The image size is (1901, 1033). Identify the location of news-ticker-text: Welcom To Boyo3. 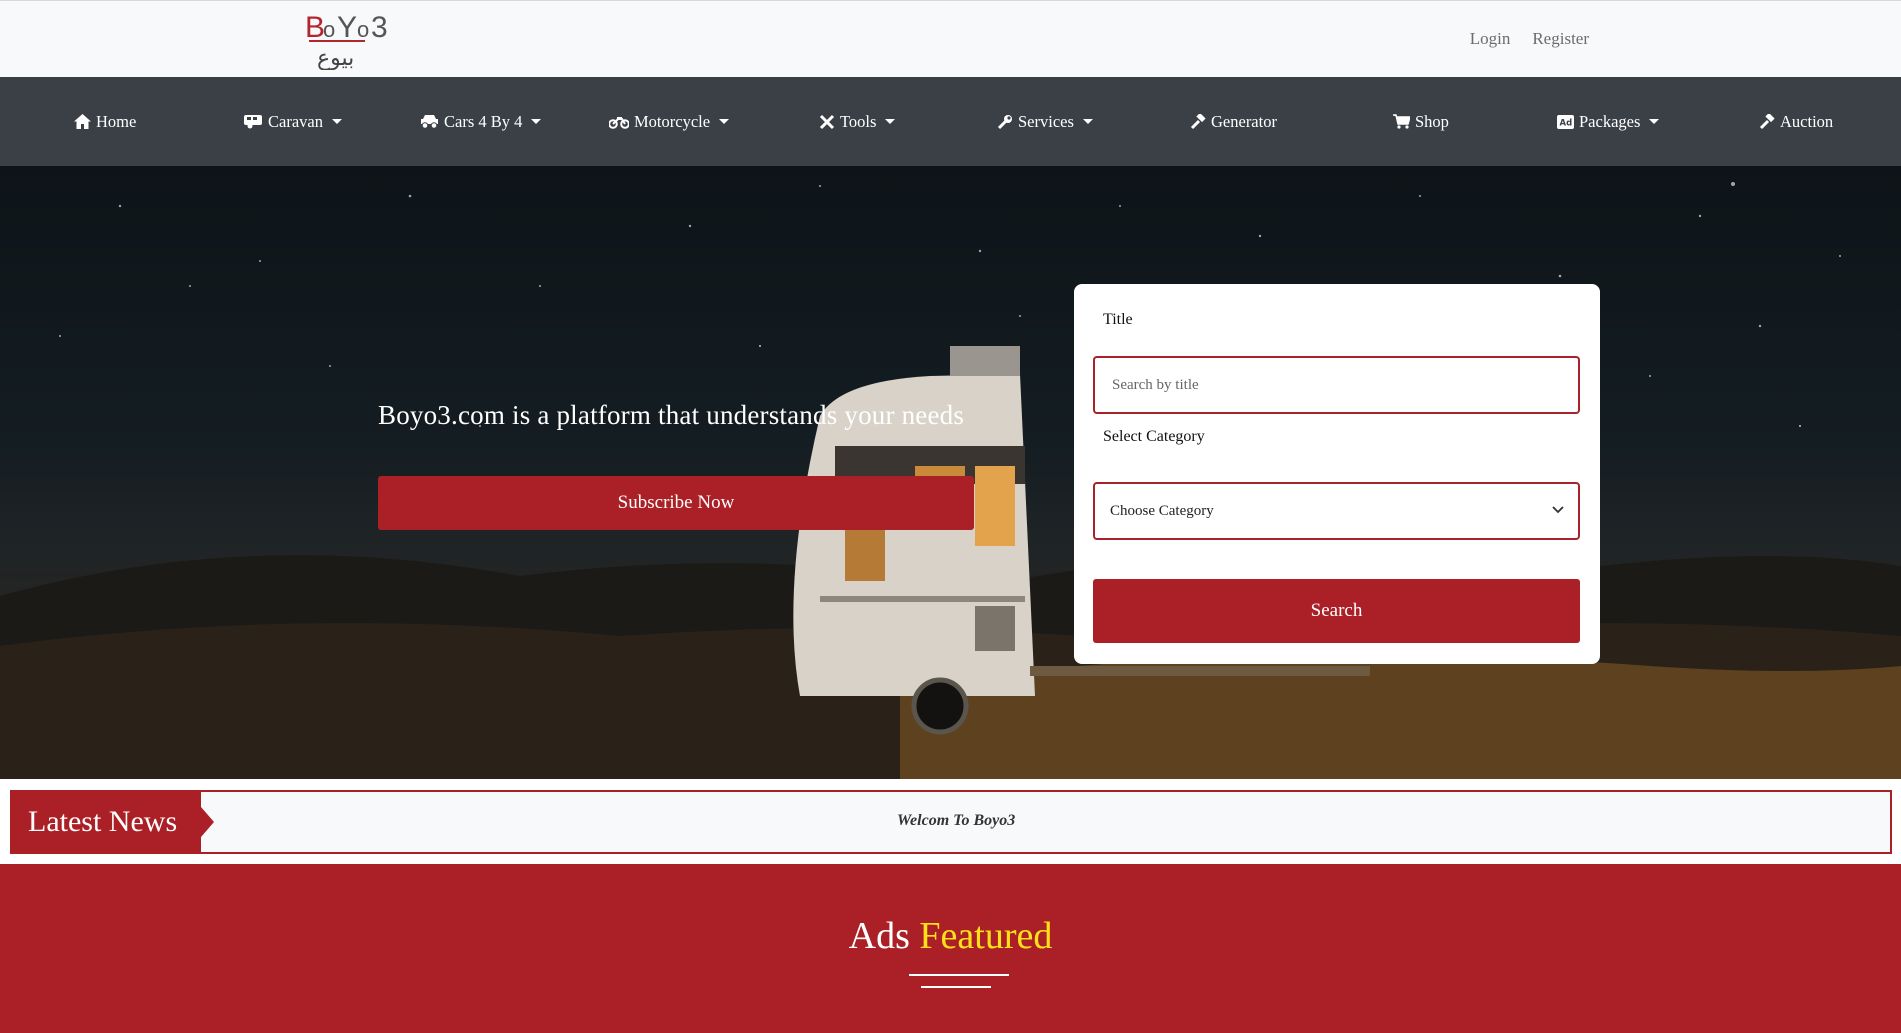
(956, 821).